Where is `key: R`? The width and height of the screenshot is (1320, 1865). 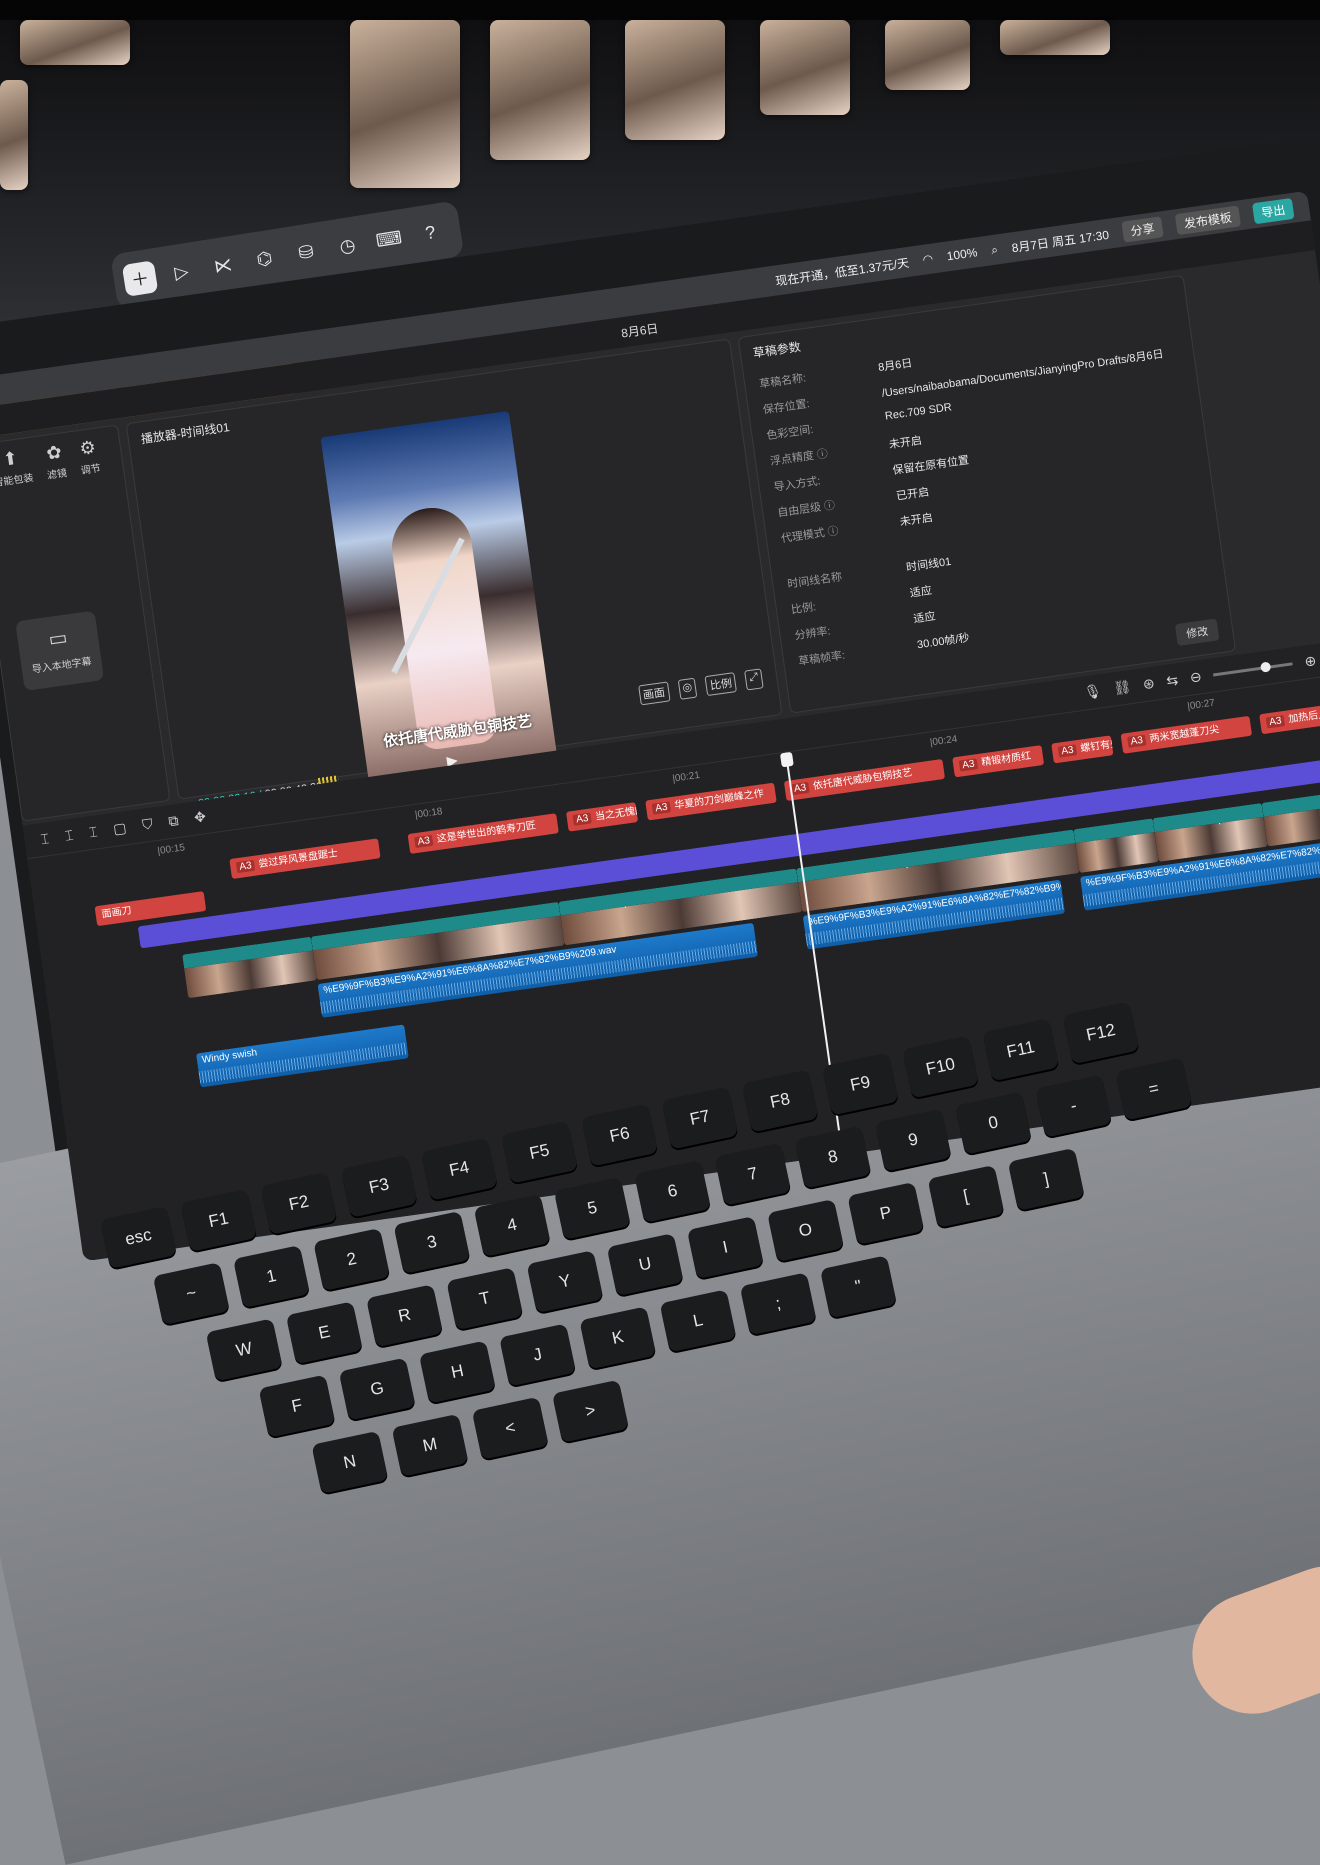 key: R is located at coordinates (404, 1315).